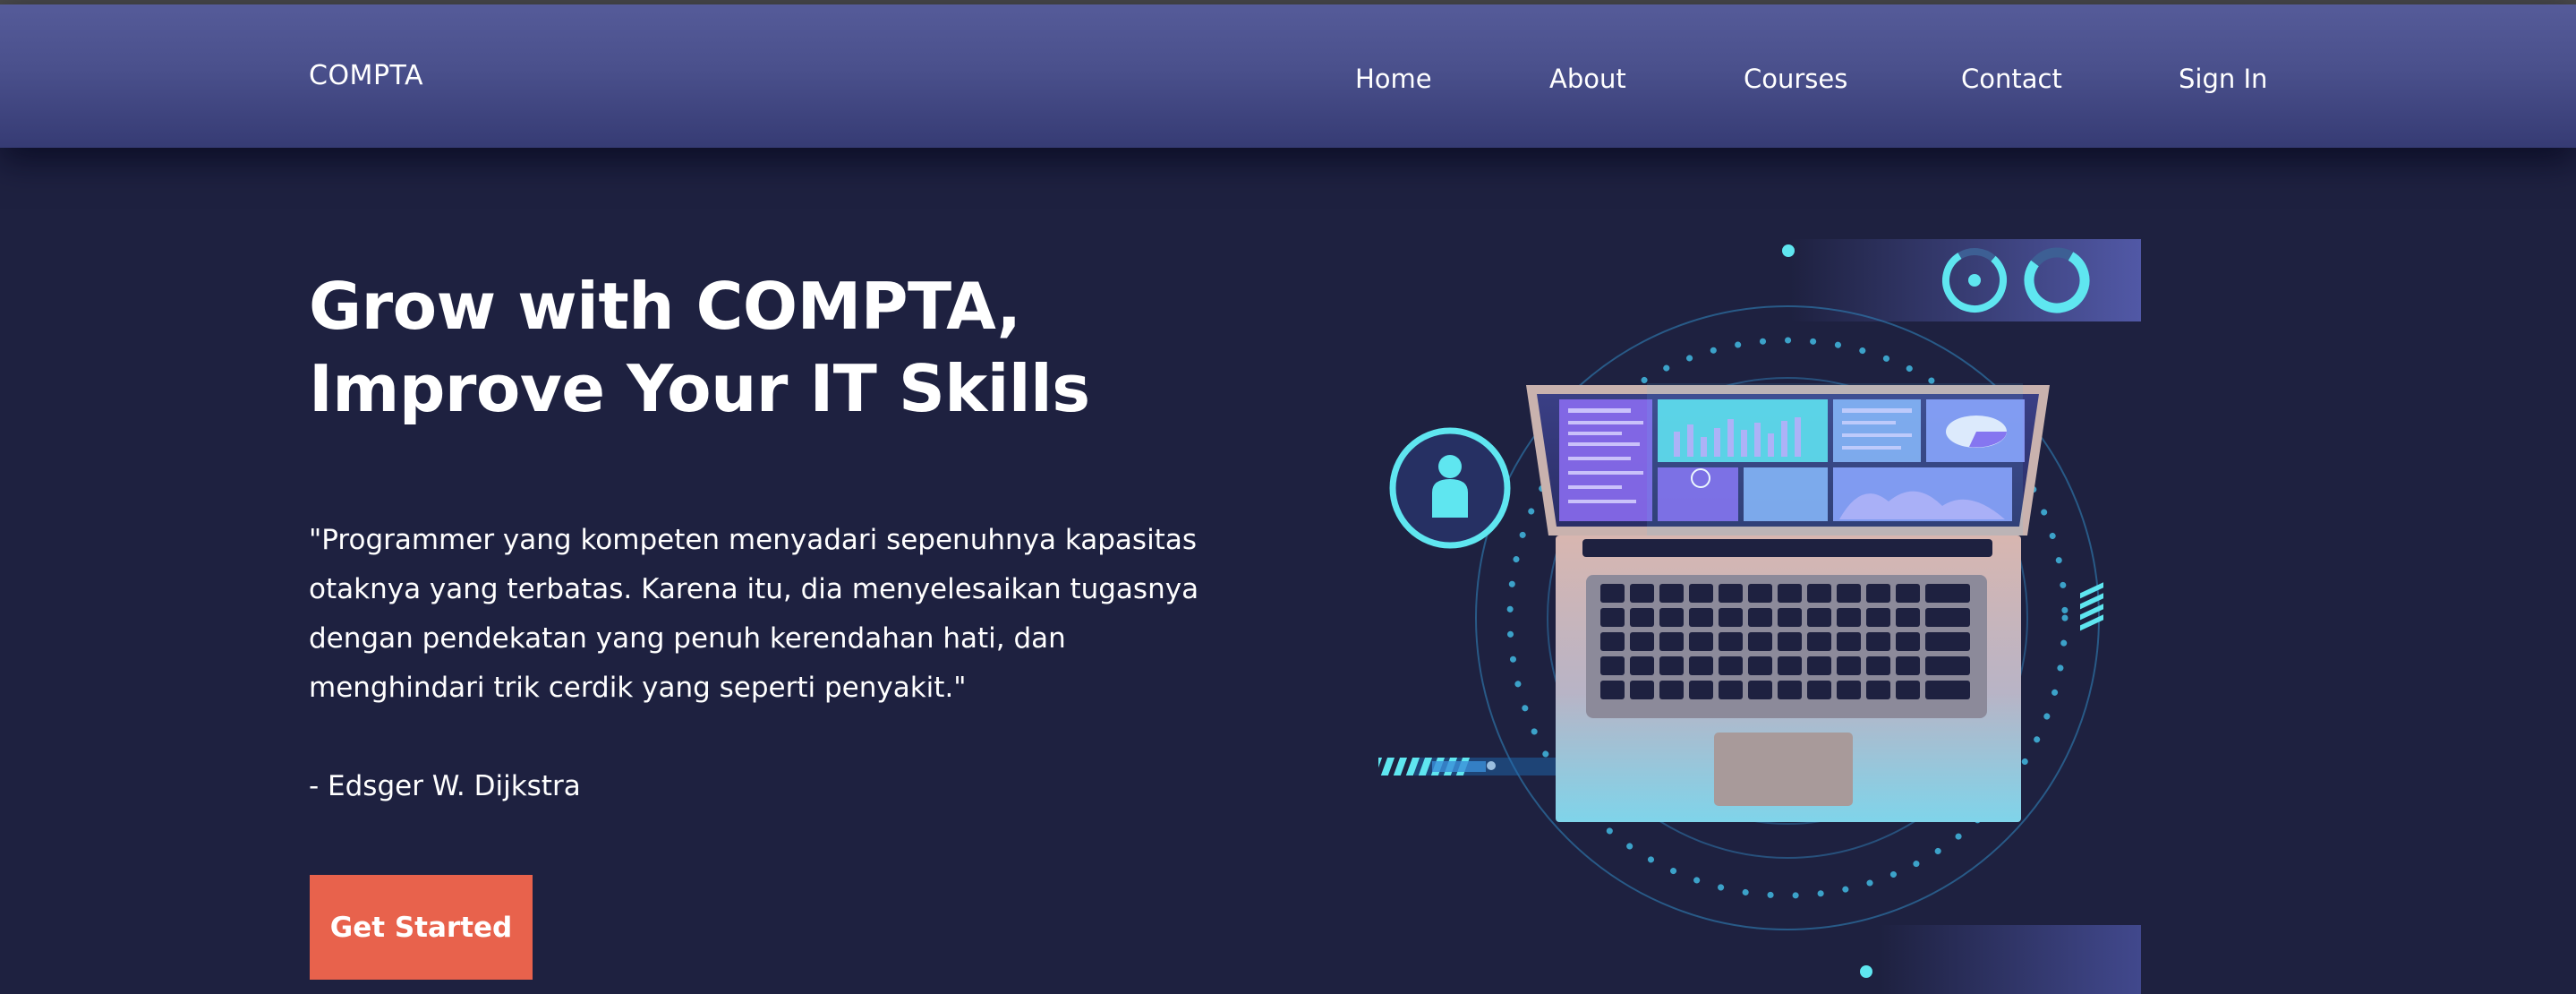 The width and height of the screenshot is (2576, 994). I want to click on vertical-stripes, so click(2091, 606).